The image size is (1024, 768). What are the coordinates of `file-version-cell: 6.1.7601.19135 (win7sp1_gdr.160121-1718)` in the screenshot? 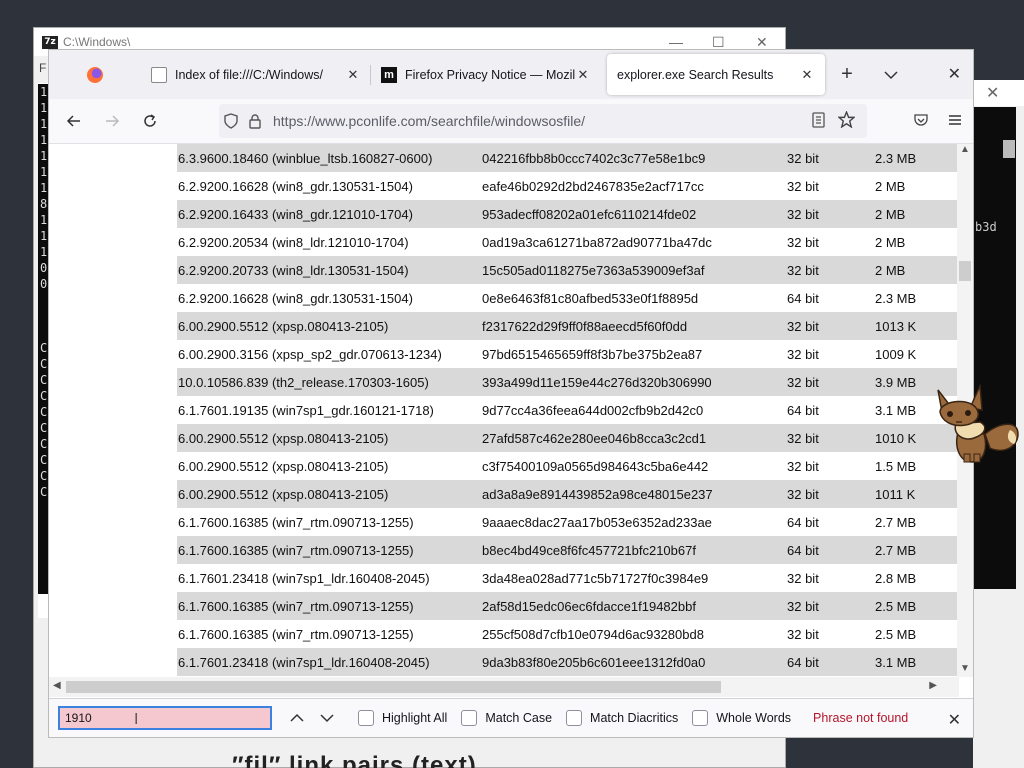 It's located at (306, 410).